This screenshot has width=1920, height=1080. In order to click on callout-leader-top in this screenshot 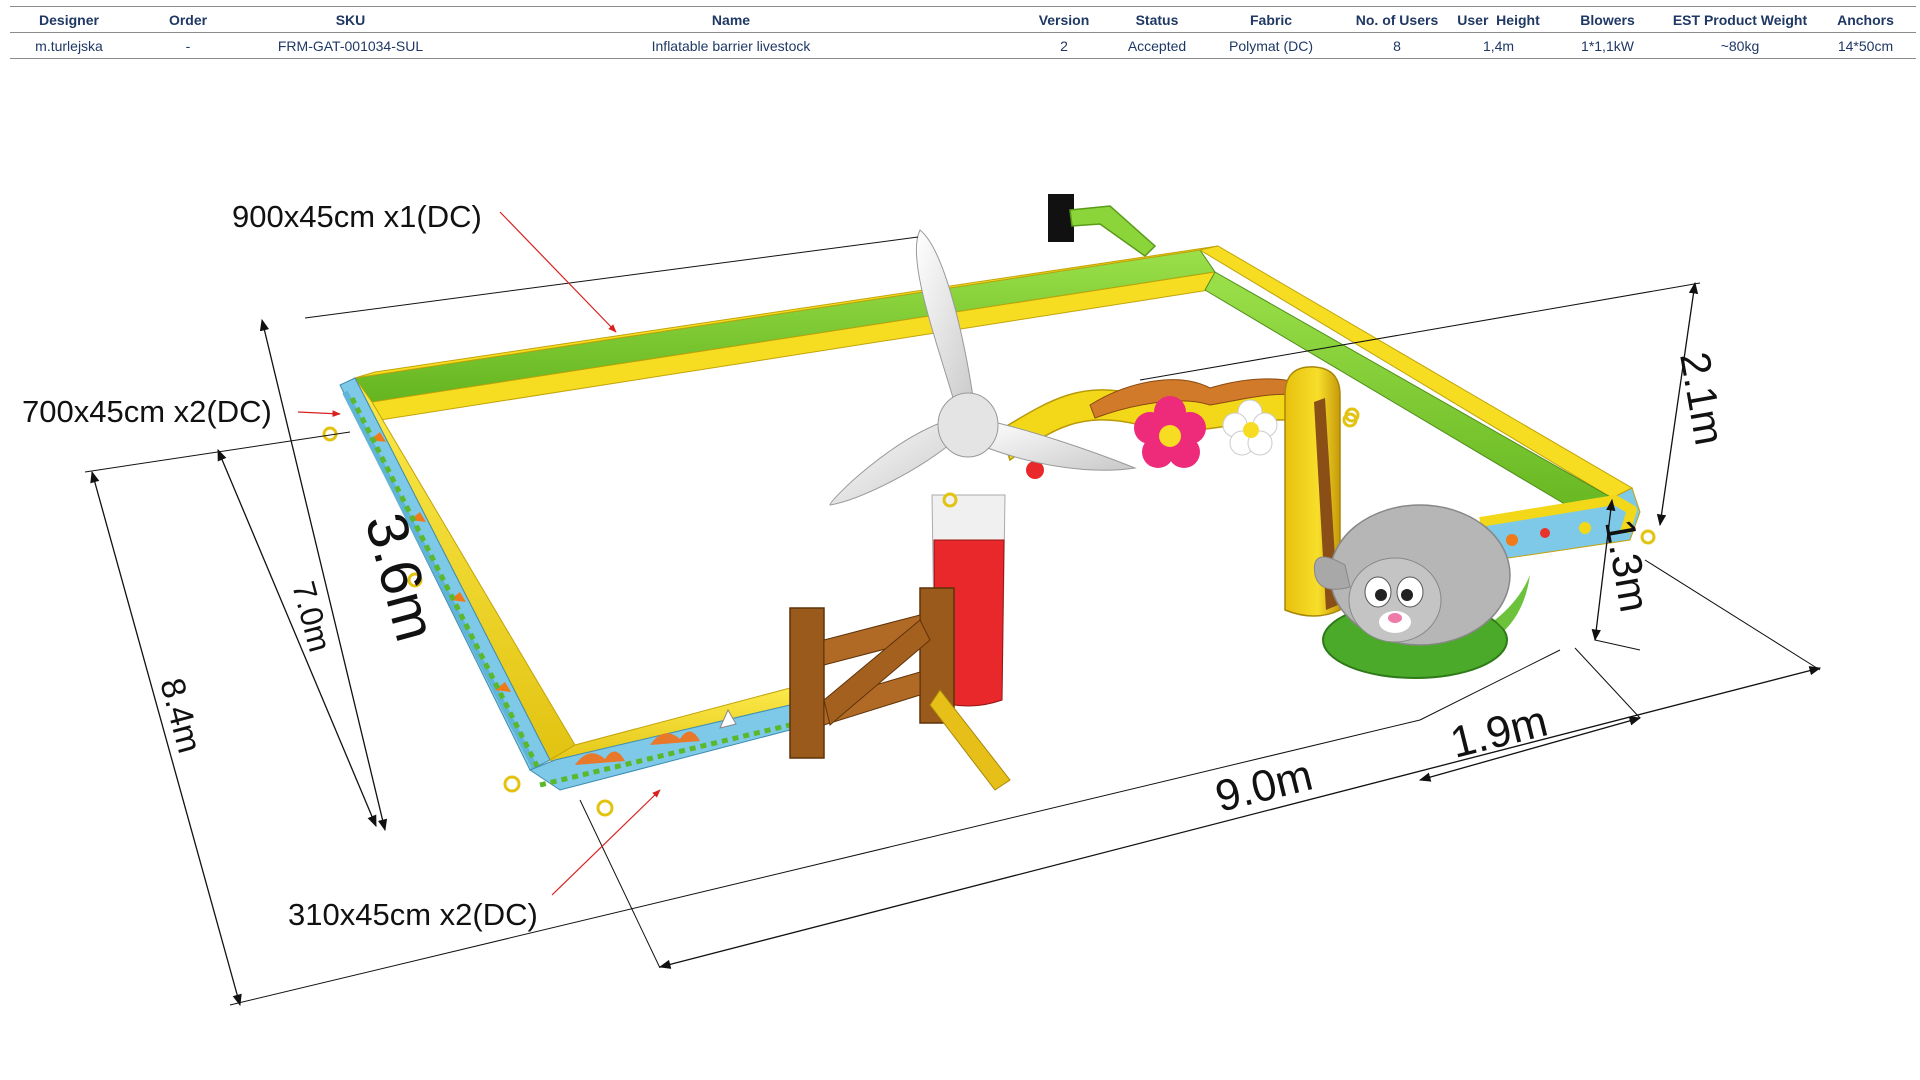, I will do `click(558, 272)`.